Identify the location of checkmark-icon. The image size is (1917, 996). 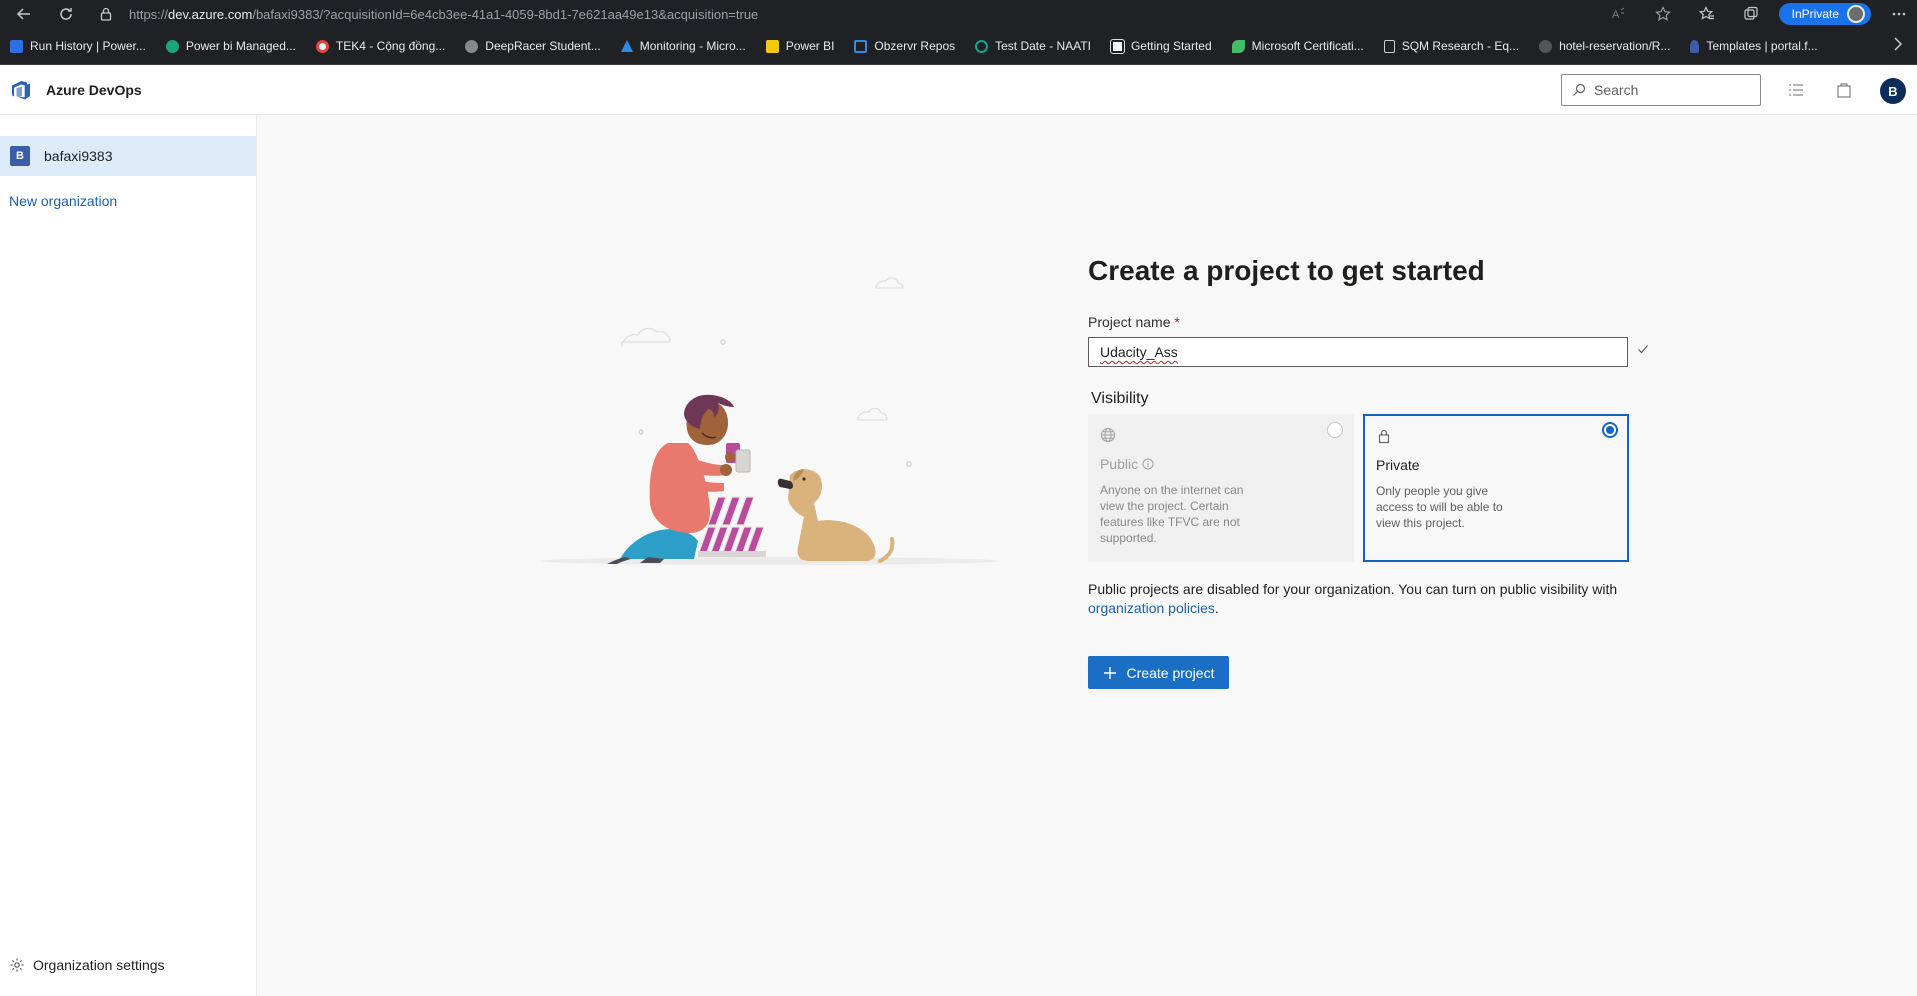
(1643, 349).